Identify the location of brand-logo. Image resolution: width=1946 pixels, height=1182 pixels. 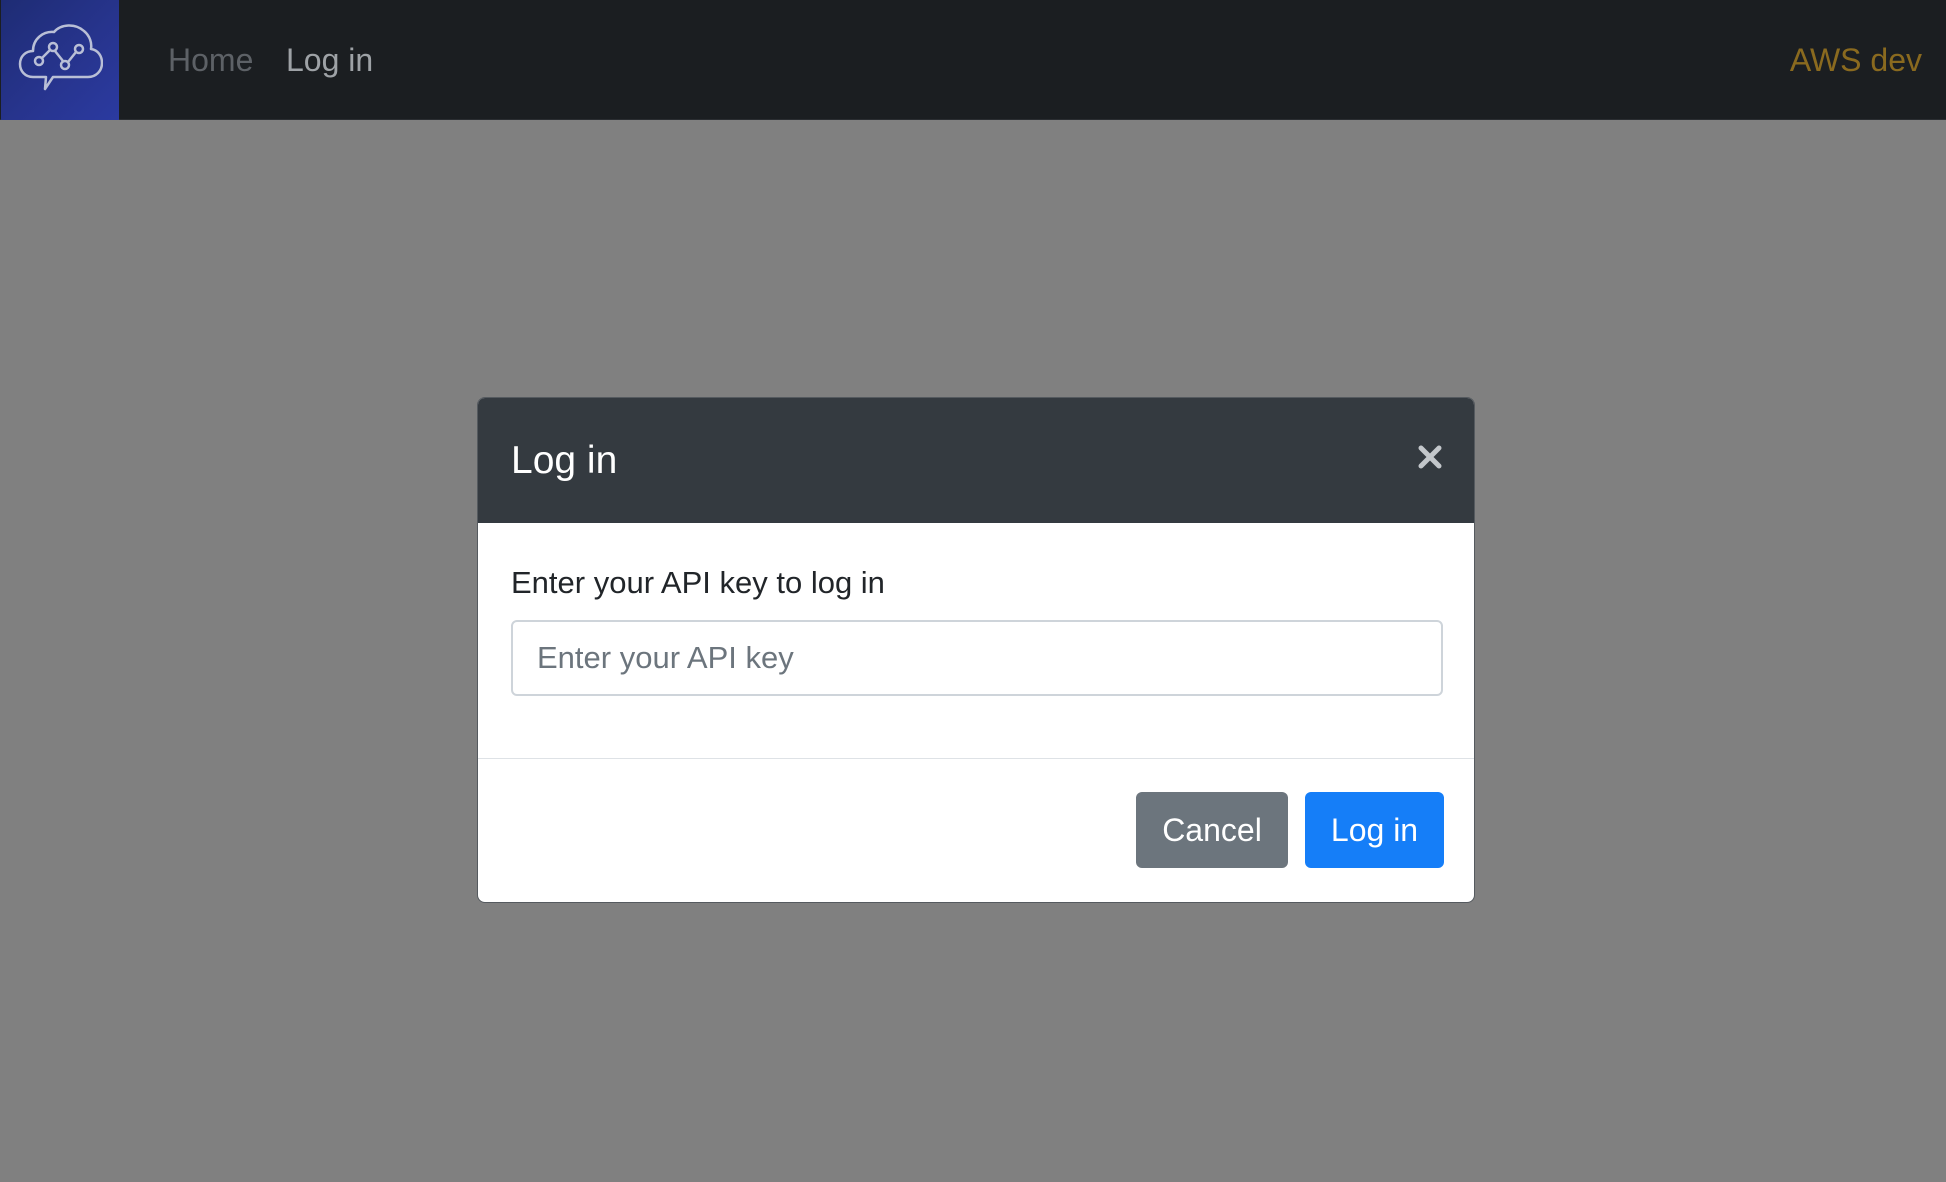
(60, 60).